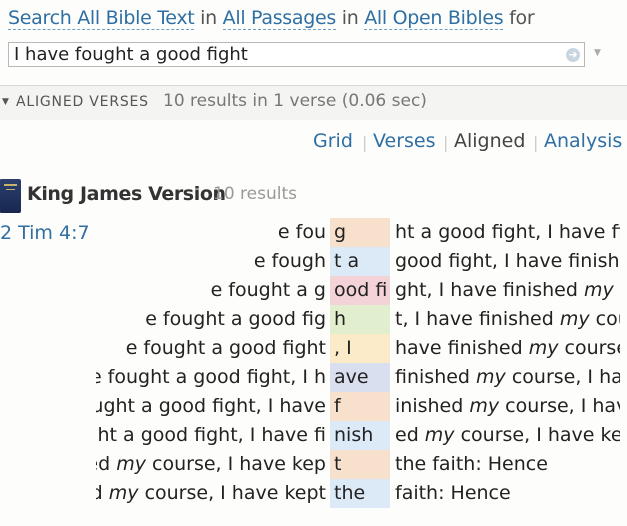 The height and width of the screenshot is (526, 627). What do you see at coordinates (126, 194) in the screenshot?
I see `version-name: King James Version` at bounding box center [126, 194].